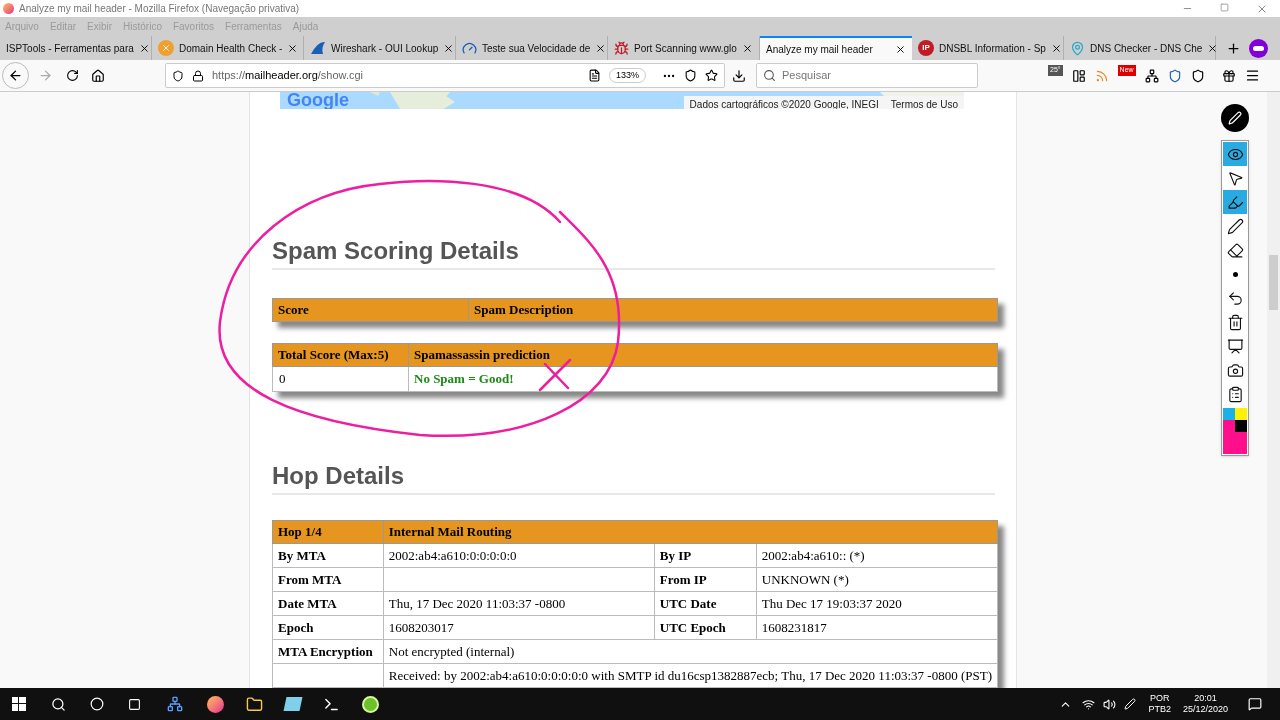 The image size is (1280, 720). What do you see at coordinates (1258, 48) in the screenshot?
I see `private-mask-icon` at bounding box center [1258, 48].